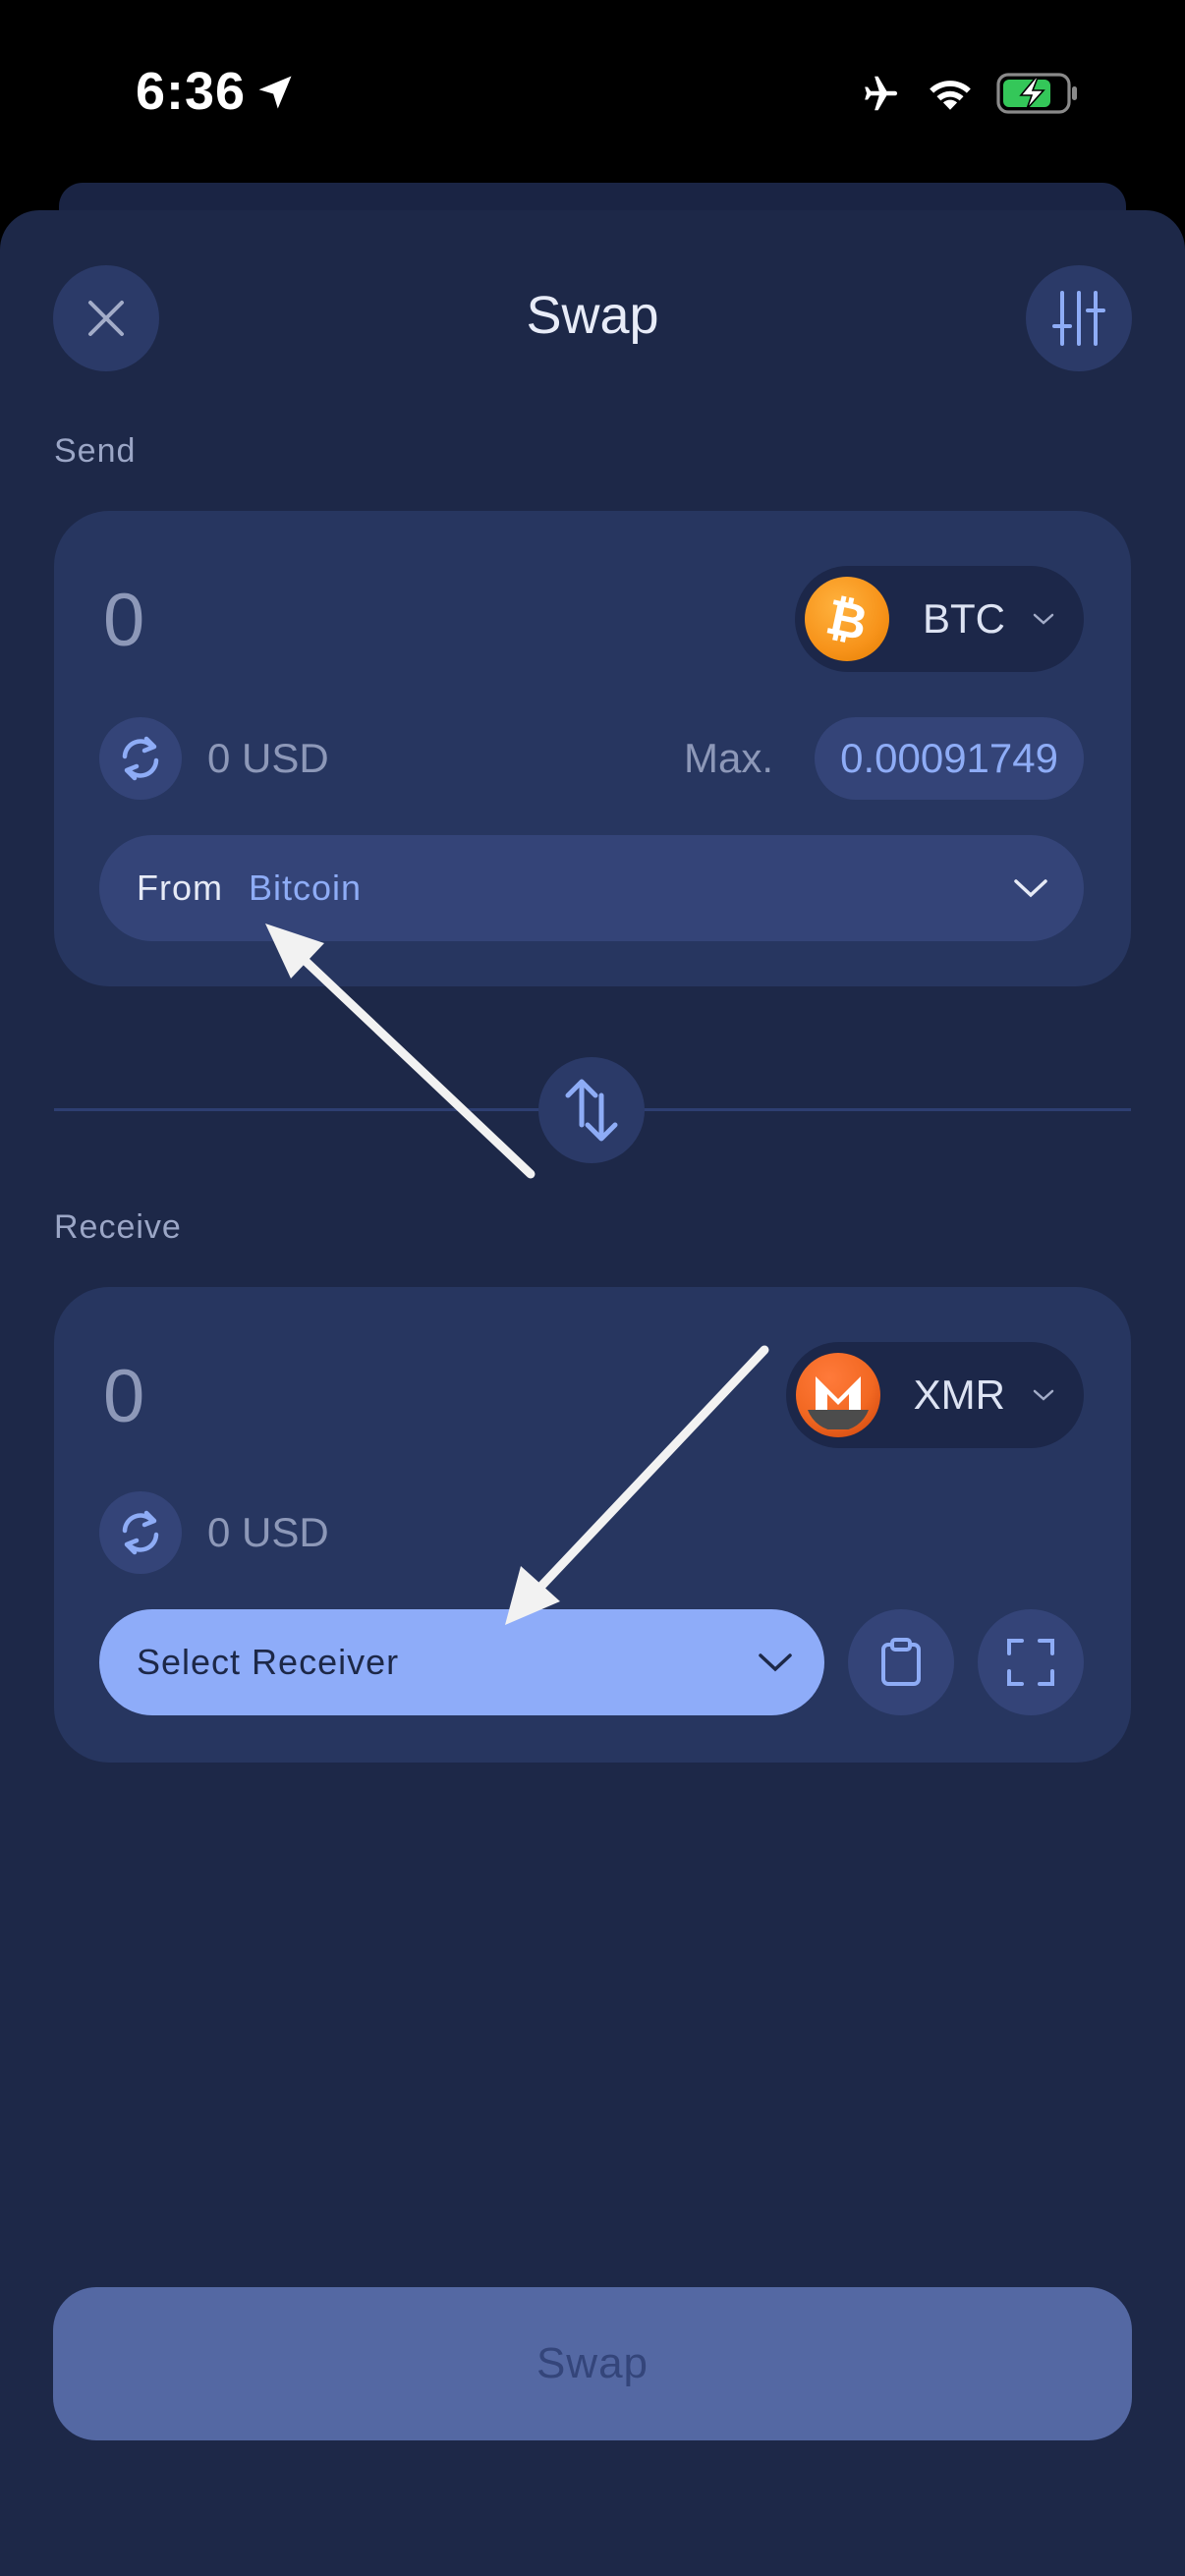 This screenshot has height=2576, width=1185. Describe the element at coordinates (275, 92) in the screenshot. I see `location-arrow-icon` at that location.